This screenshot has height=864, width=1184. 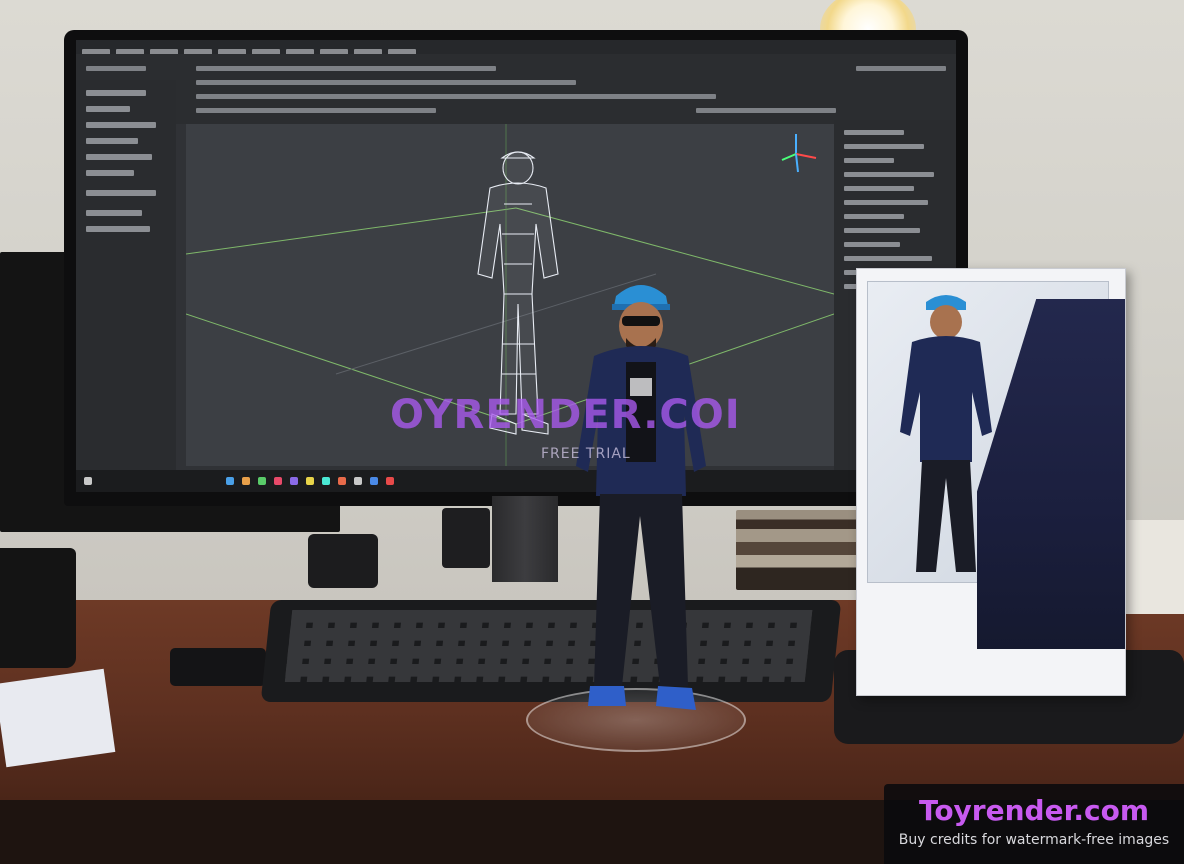 What do you see at coordinates (586, 454) in the screenshot?
I see `watermark-subtitle: FREE TRIAL` at bounding box center [586, 454].